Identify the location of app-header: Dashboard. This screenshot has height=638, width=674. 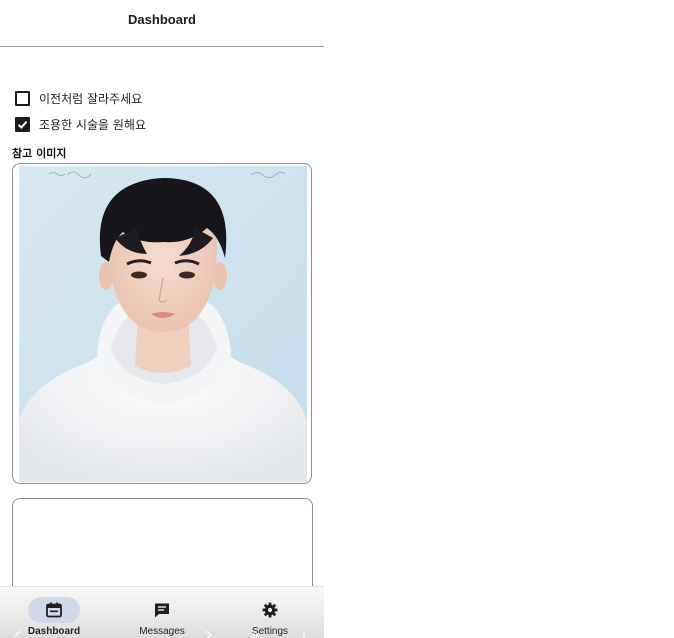
(162, 23).